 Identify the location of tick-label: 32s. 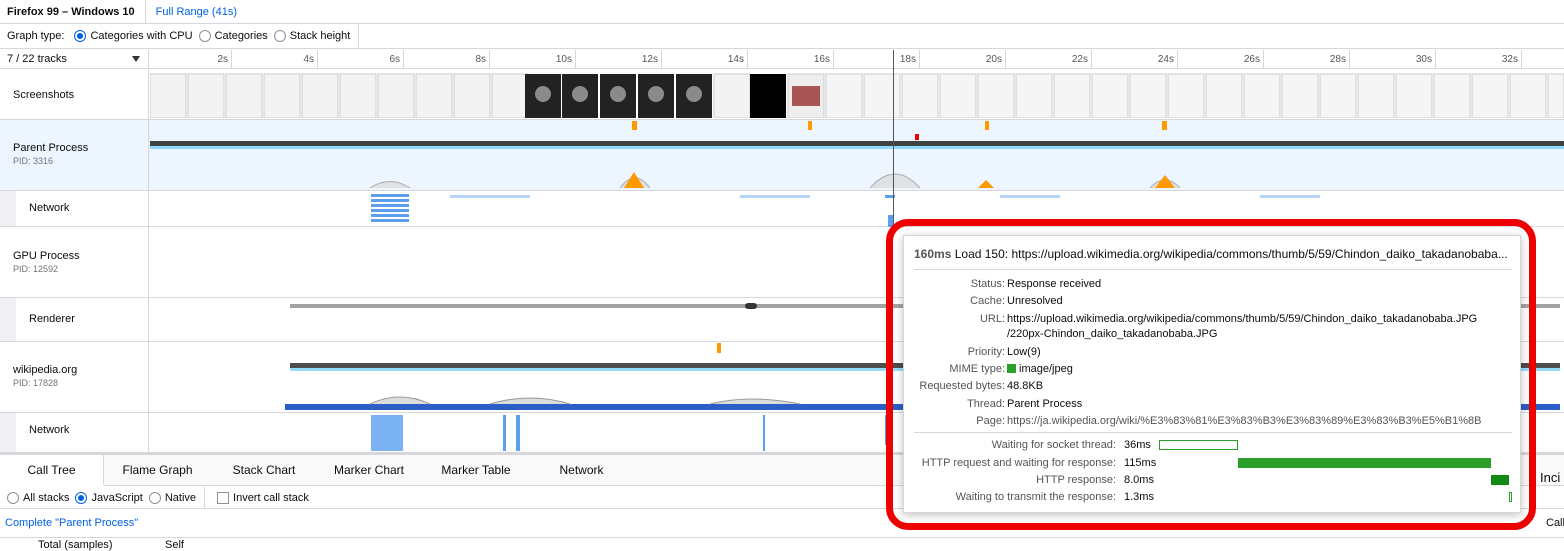
(1507, 59).